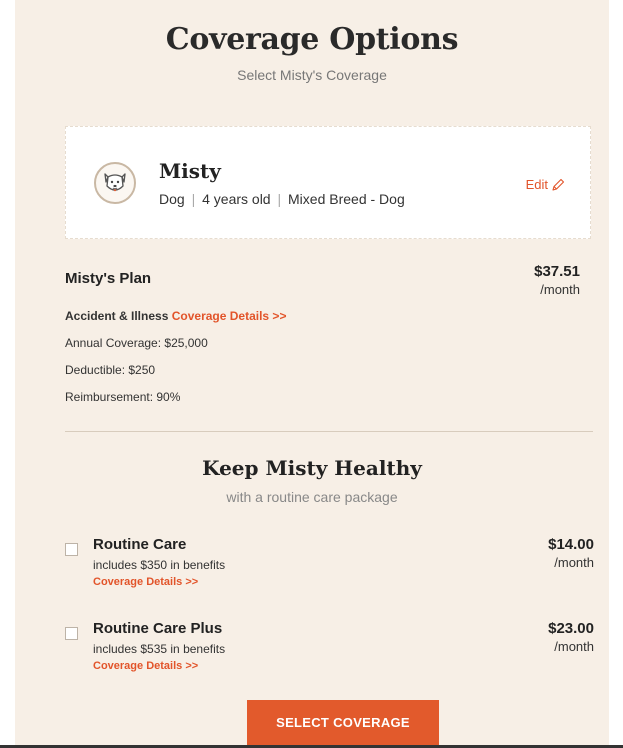 The width and height of the screenshot is (623, 748). I want to click on pet-name: Misty, so click(190, 171).